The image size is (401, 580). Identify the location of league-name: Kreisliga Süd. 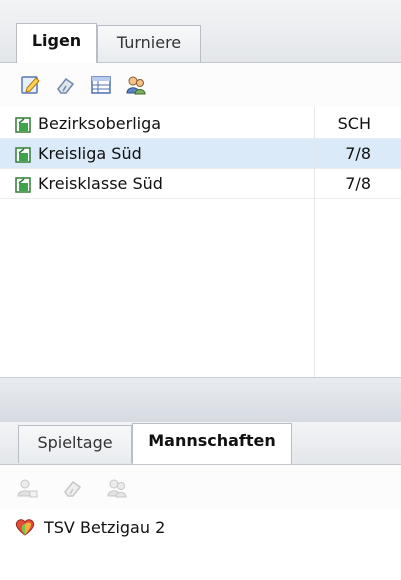
(90, 153).